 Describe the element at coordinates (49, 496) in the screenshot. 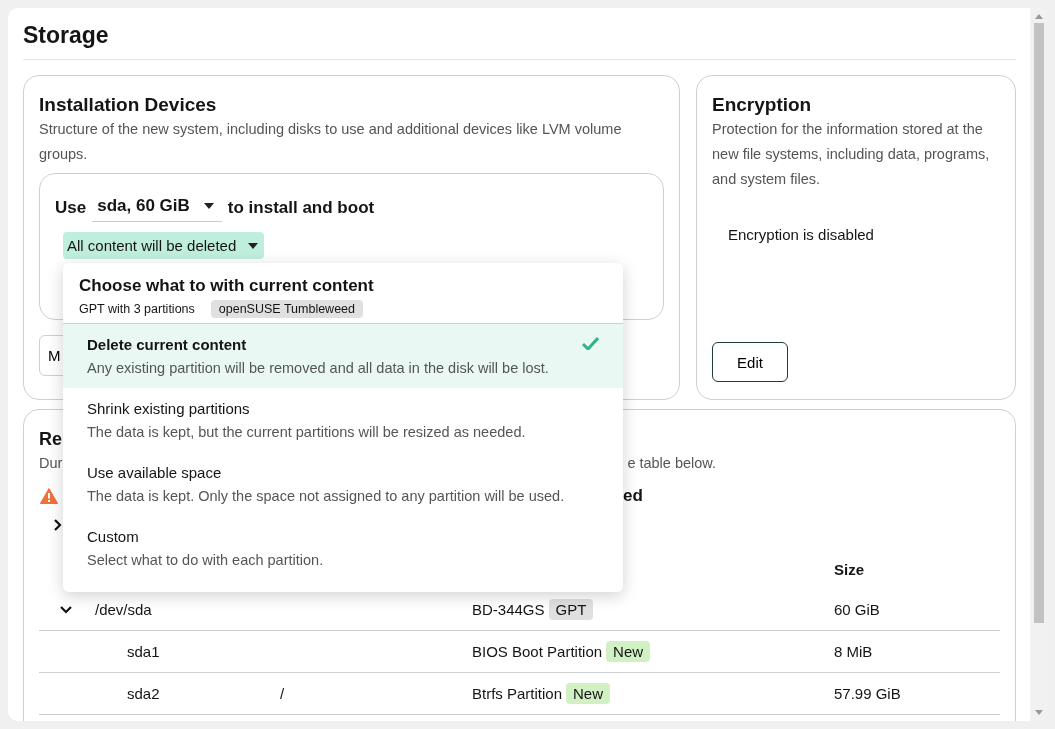

I see `warning-icon` at that location.